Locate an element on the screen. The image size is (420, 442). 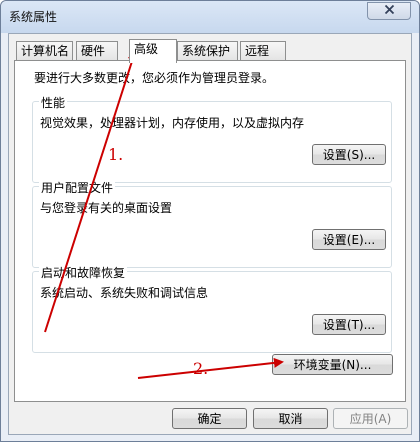
performance-description: 视觉效果，处理器计划，内存使用，以及虚拟内存 is located at coordinates (172, 123).